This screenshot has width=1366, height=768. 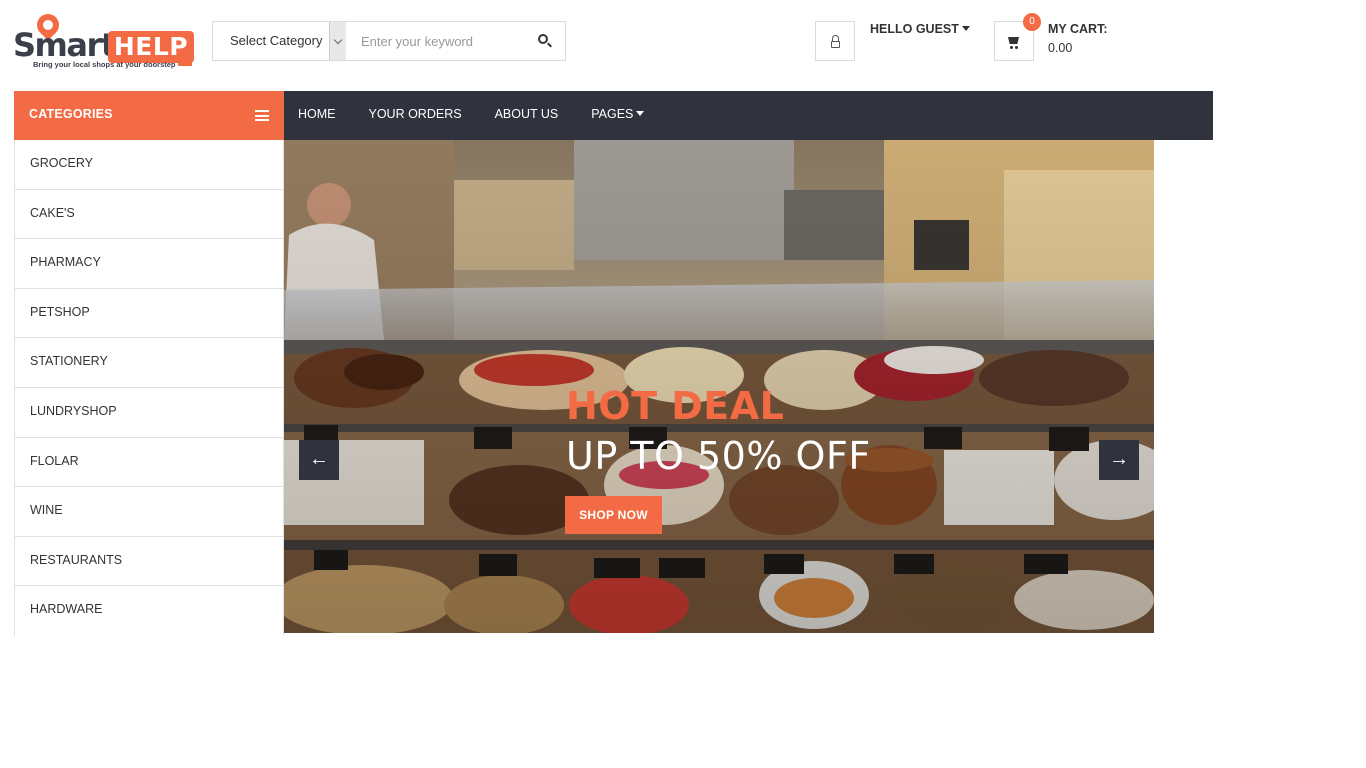 What do you see at coordinates (545, 41) in the screenshot?
I see `search-button` at bounding box center [545, 41].